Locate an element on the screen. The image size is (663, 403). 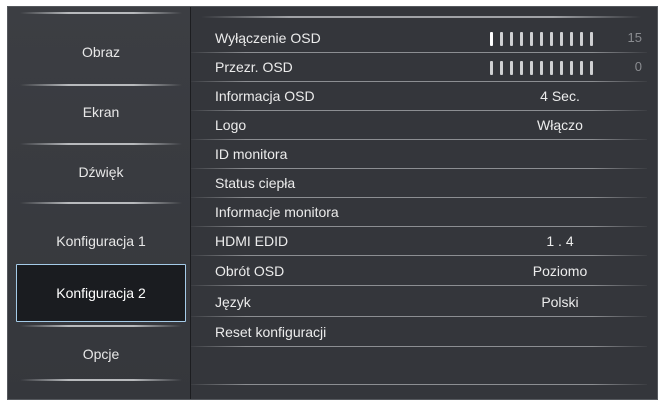
slider-wylaczenie-osd is located at coordinates (541, 39).